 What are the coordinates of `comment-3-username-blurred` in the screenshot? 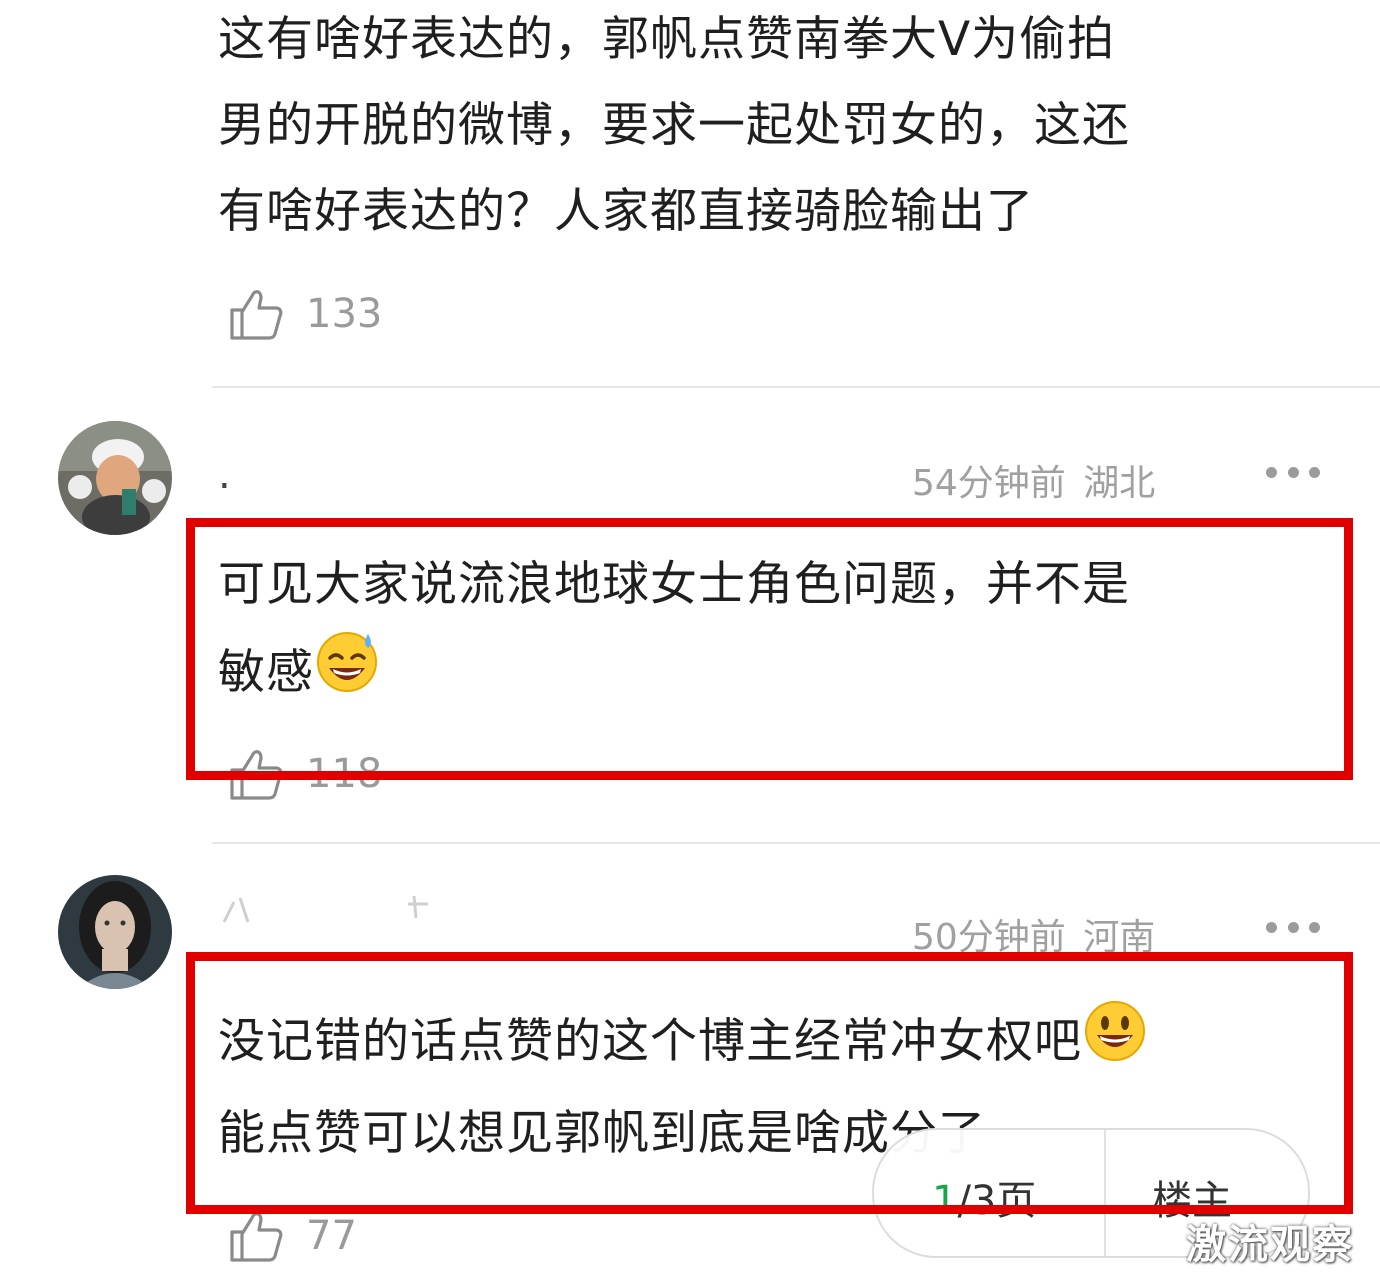 It's located at (333, 906).